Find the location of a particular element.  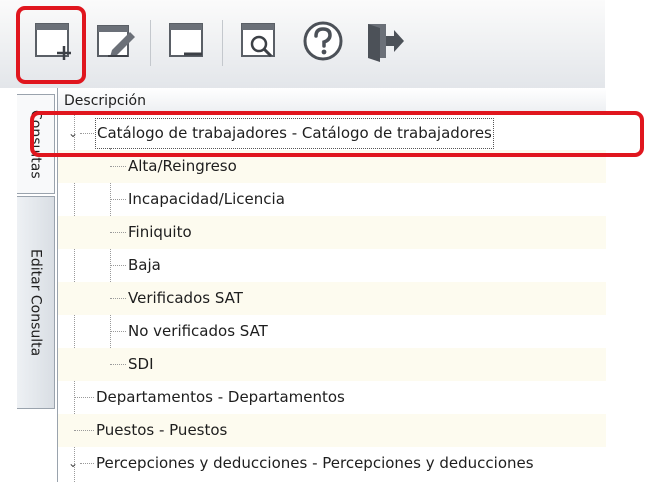

tree-child-label: No verificados SAT is located at coordinates (198, 331).